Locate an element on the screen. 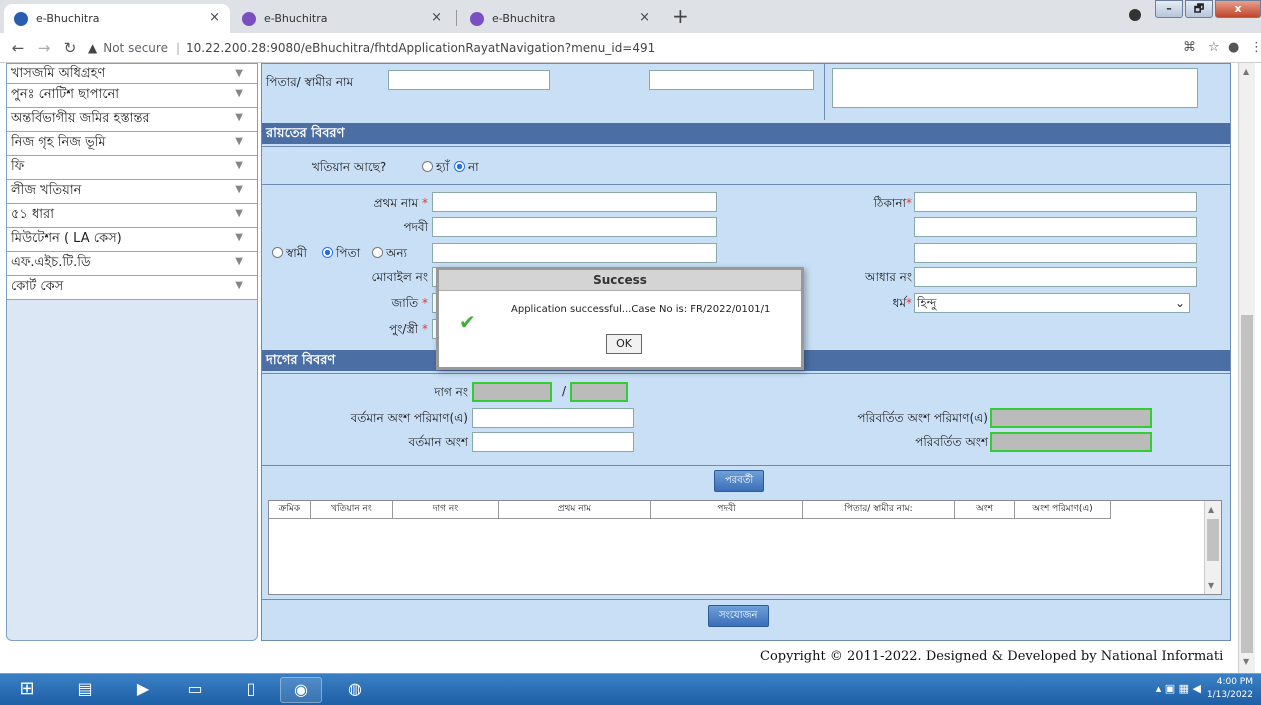  next-button: পরবর্তী is located at coordinates (739, 481).